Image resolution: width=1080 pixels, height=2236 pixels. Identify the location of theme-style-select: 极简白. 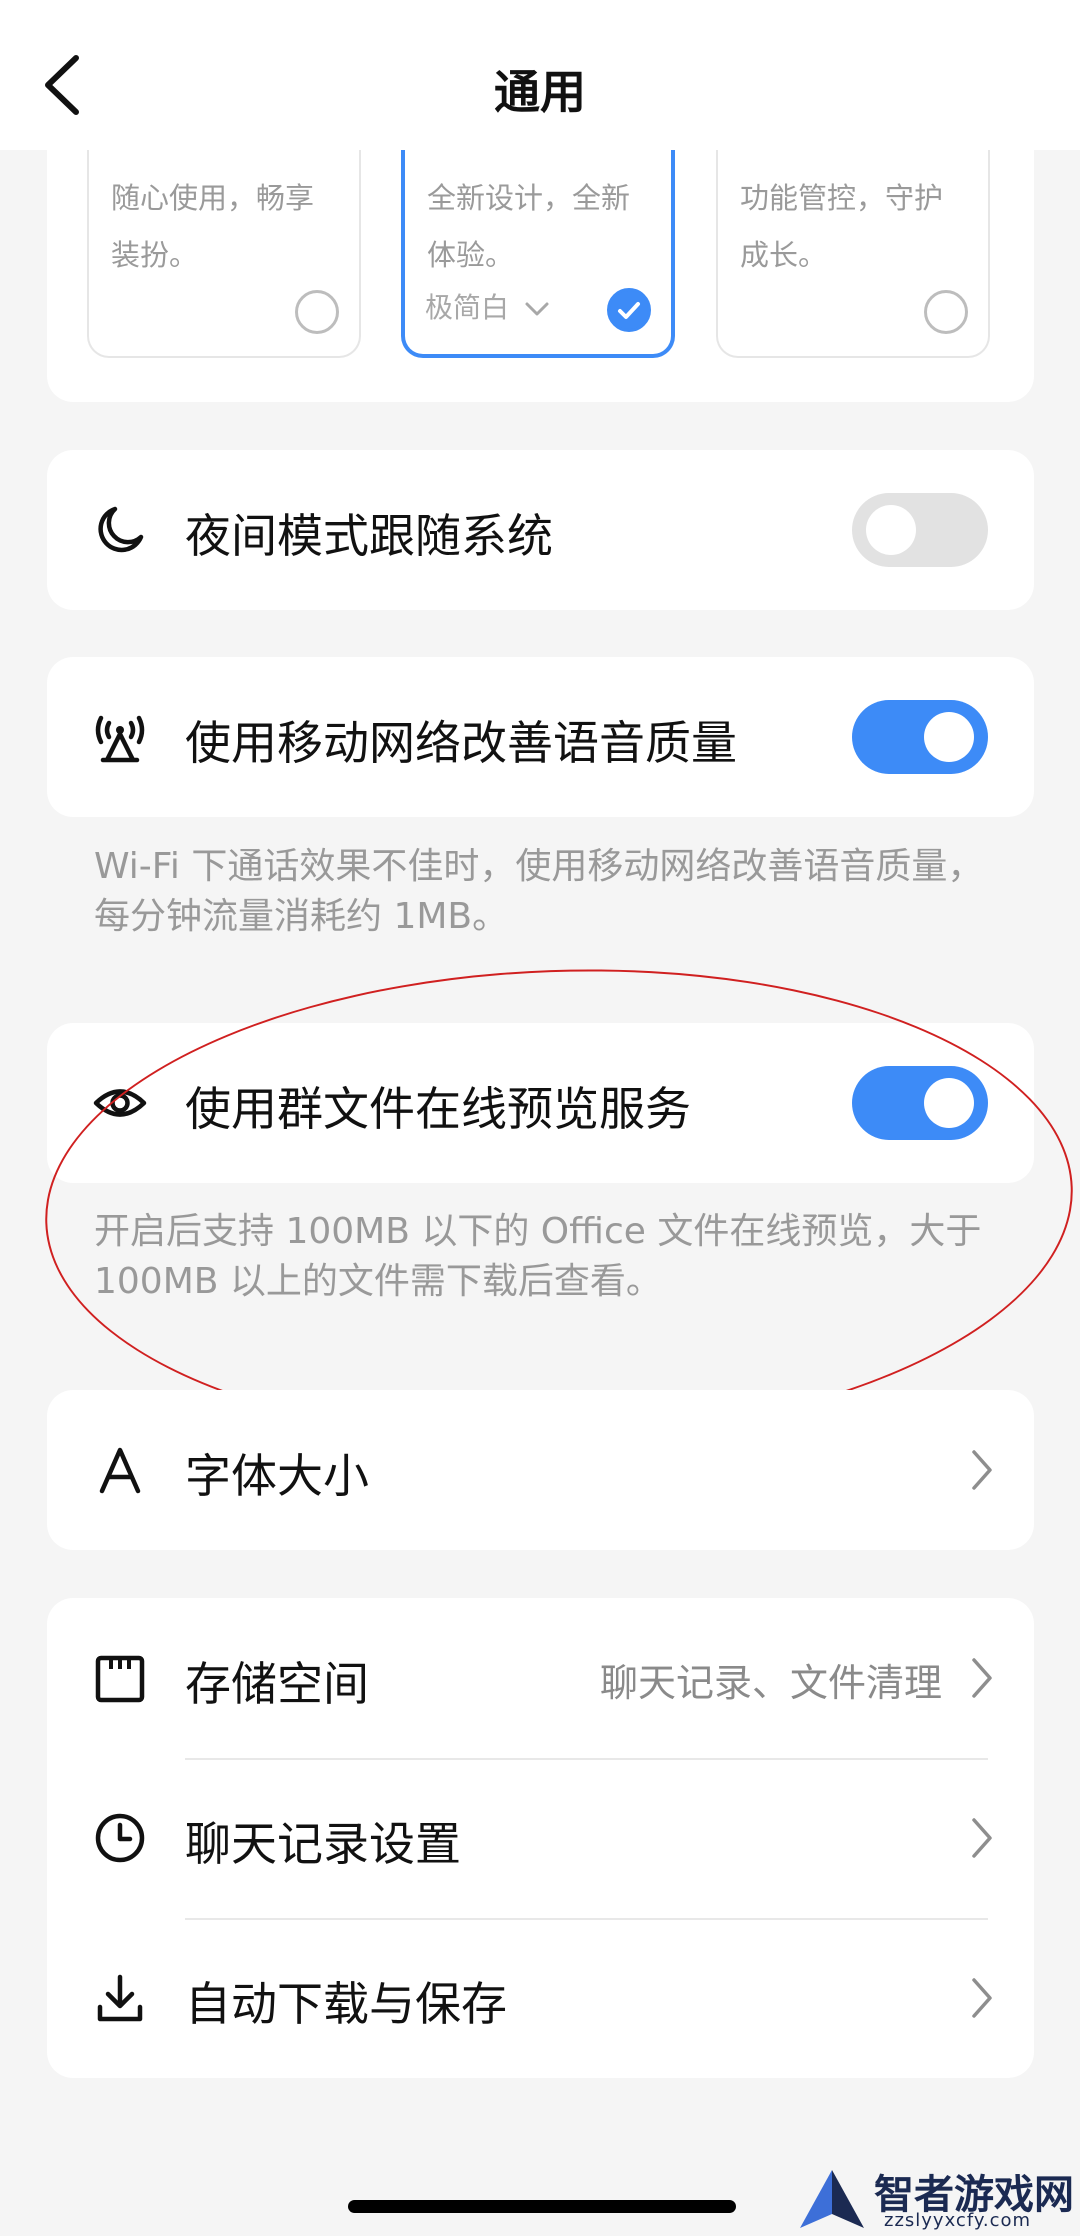
(487, 306).